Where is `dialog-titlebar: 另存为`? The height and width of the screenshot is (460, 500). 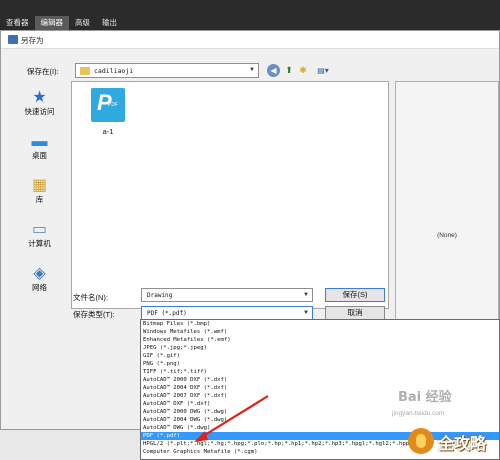 dialog-titlebar: 另存为 is located at coordinates (250, 40).